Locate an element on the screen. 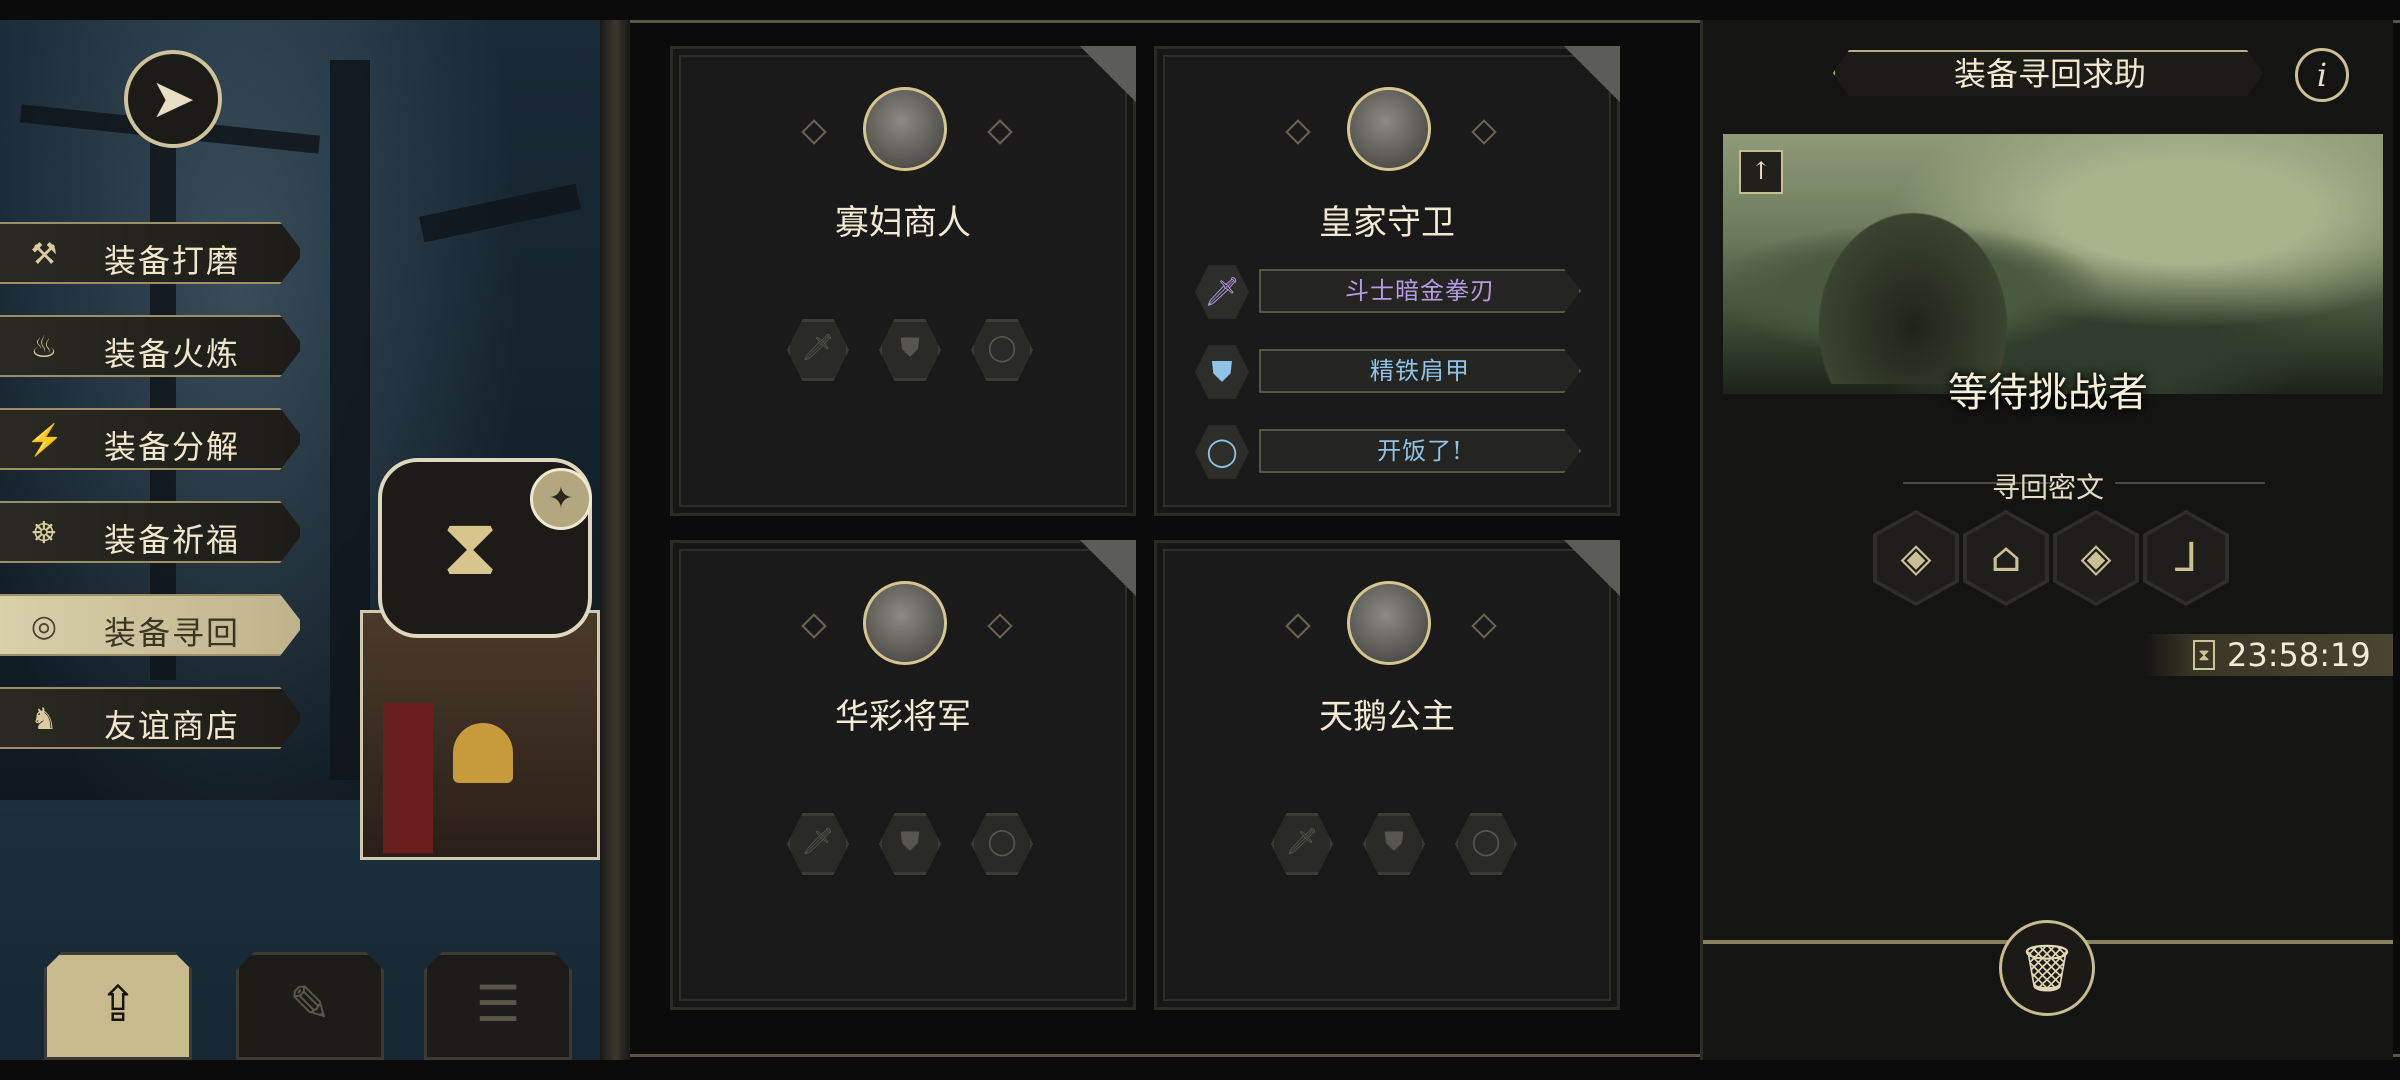  list-icon: ☰ is located at coordinates (498, 1004).